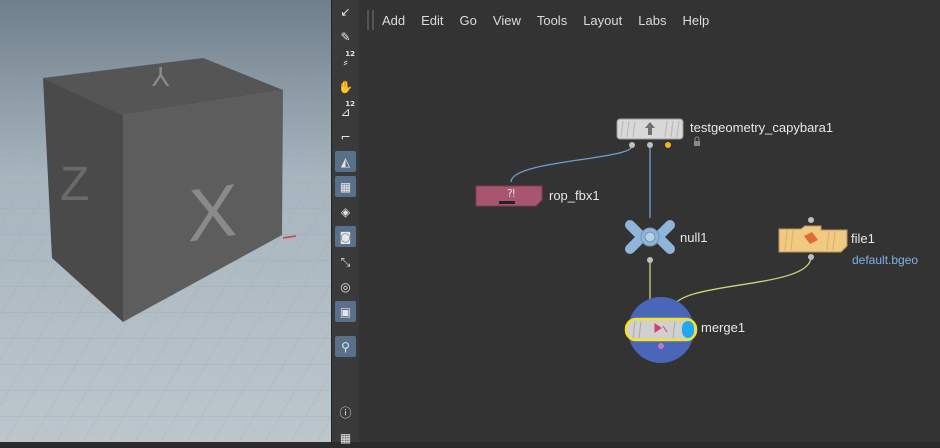 This screenshot has height=448, width=940. I want to click on brush-icon-glyph: ✎, so click(345, 36).